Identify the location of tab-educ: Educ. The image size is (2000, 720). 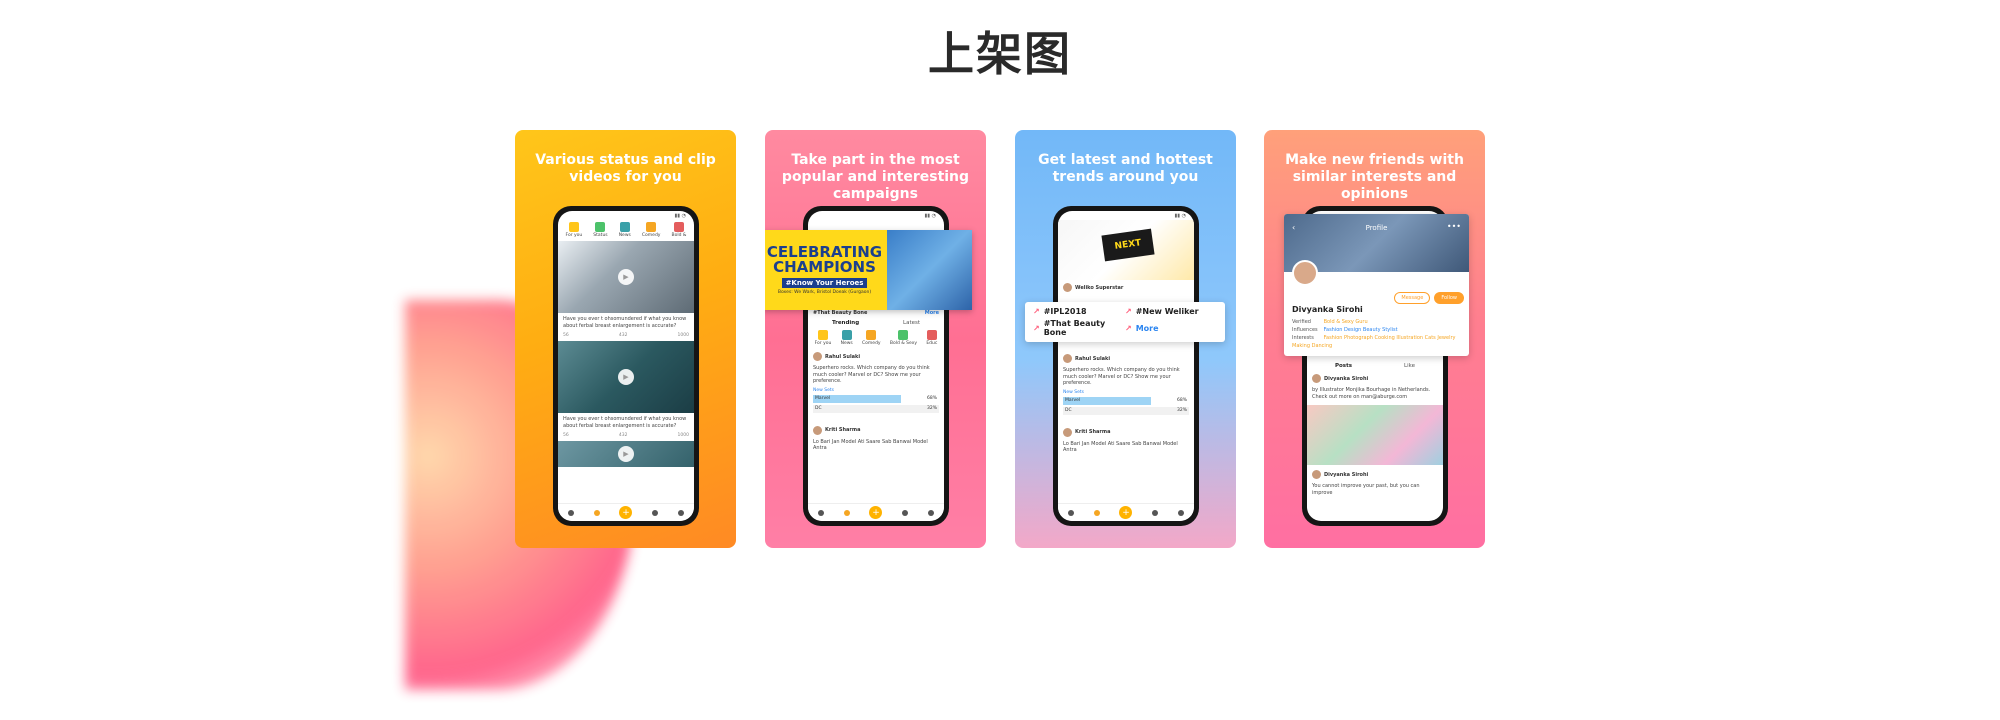
(931, 338).